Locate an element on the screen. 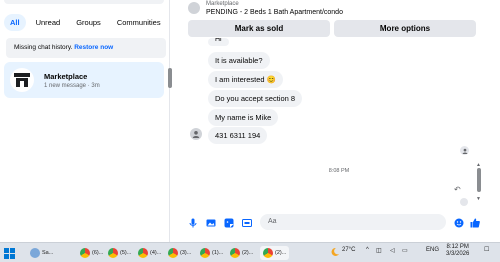 The width and height of the screenshot is (500, 262). sender-avatar is located at coordinates (196, 134).